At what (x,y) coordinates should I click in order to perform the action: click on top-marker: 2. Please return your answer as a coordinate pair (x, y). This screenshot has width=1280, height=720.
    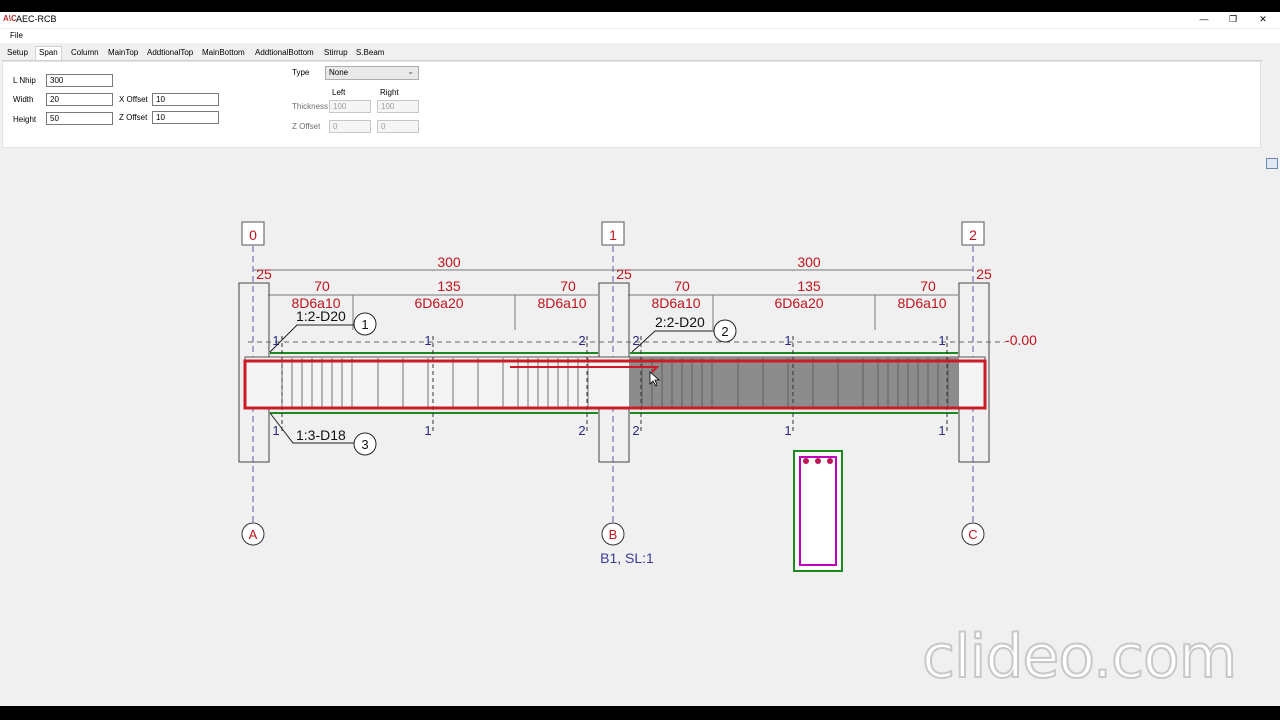
    Looking at the image, I should click on (581, 340).